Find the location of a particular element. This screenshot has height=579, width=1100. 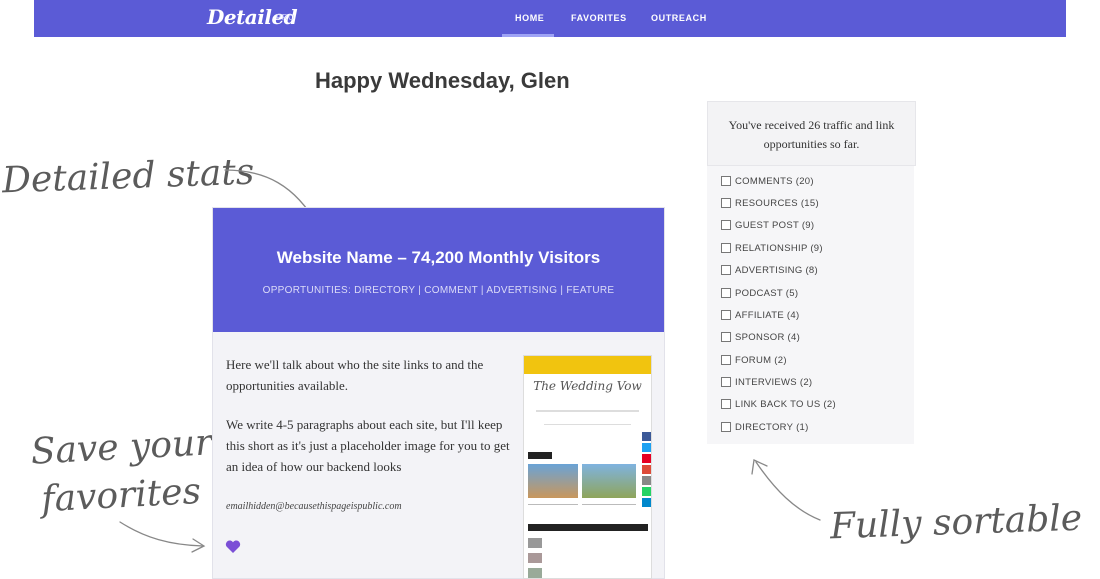

card-email: emailhidden@becausethispageispublic.com is located at coordinates (314, 506).